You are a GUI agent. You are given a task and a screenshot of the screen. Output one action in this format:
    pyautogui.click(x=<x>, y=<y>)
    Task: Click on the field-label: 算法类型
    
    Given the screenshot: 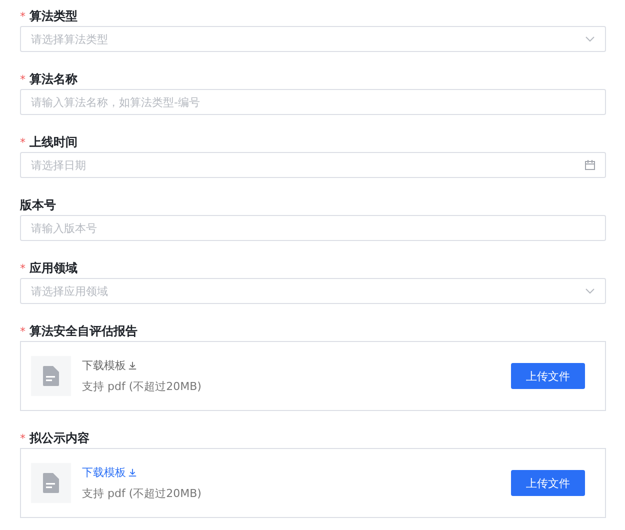 What is the action you would take?
    pyautogui.click(x=54, y=16)
    